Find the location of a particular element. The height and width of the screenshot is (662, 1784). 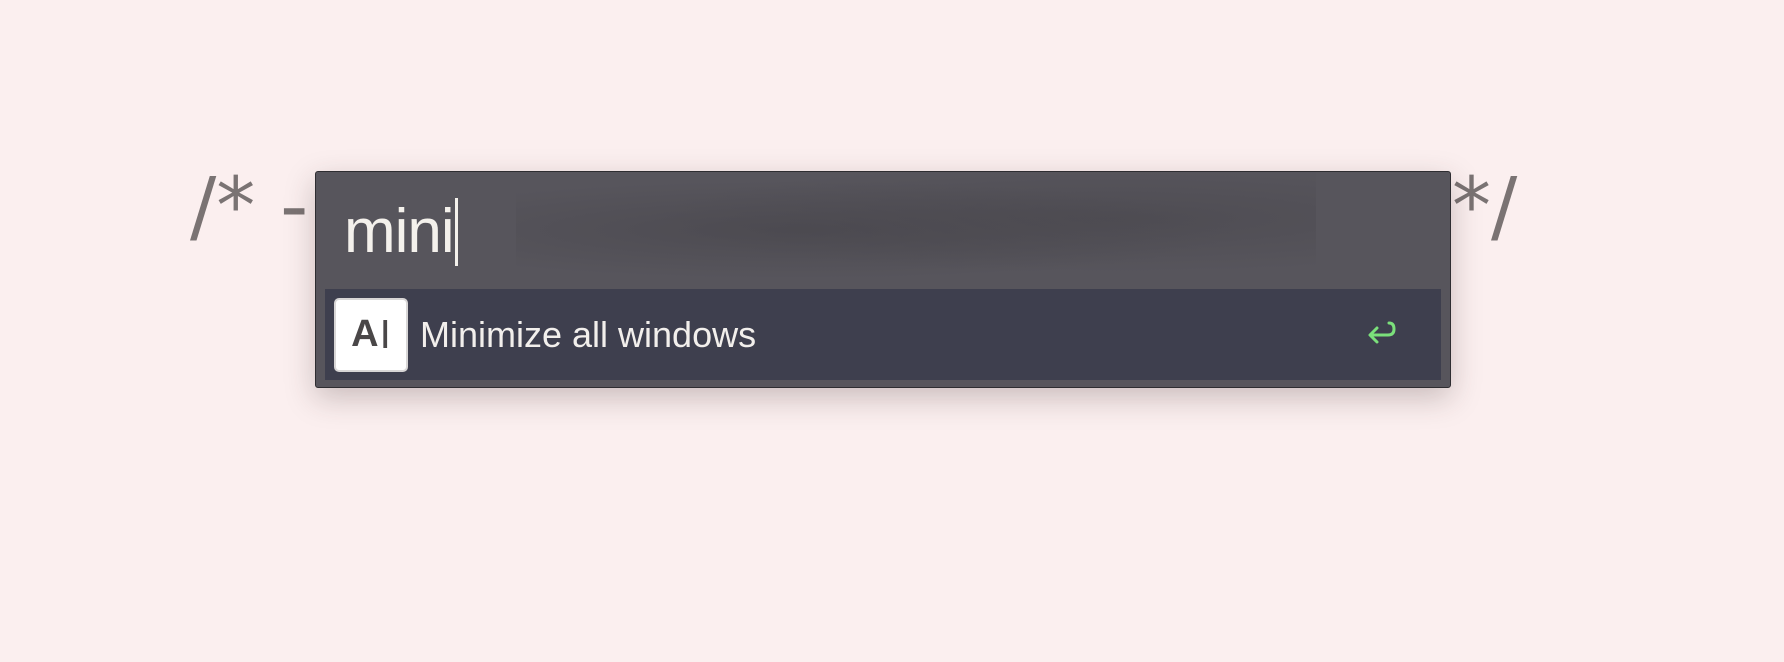

search-query: mini is located at coordinates (399, 232).